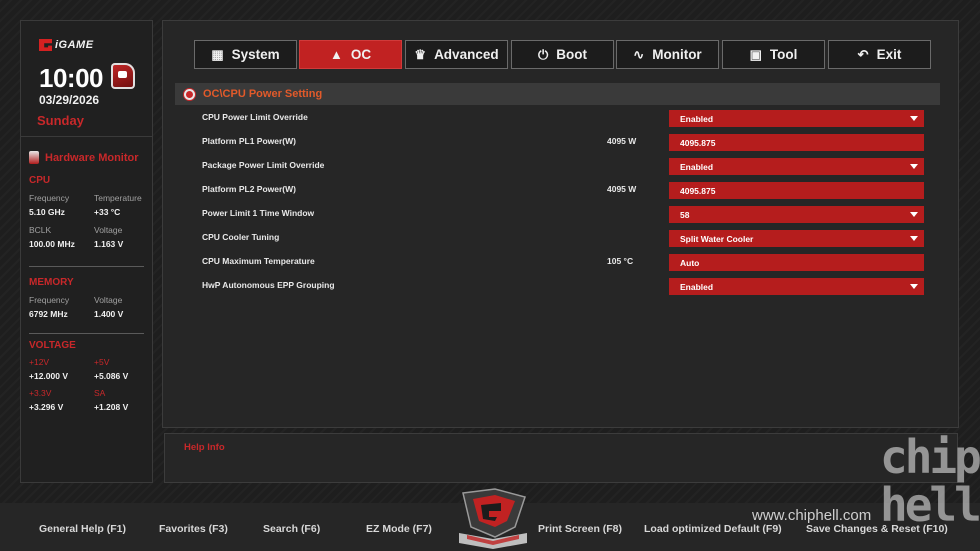 Image resolution: width=980 pixels, height=551 pixels. I want to click on package-power-limit-override-select: Enabled, so click(796, 166).